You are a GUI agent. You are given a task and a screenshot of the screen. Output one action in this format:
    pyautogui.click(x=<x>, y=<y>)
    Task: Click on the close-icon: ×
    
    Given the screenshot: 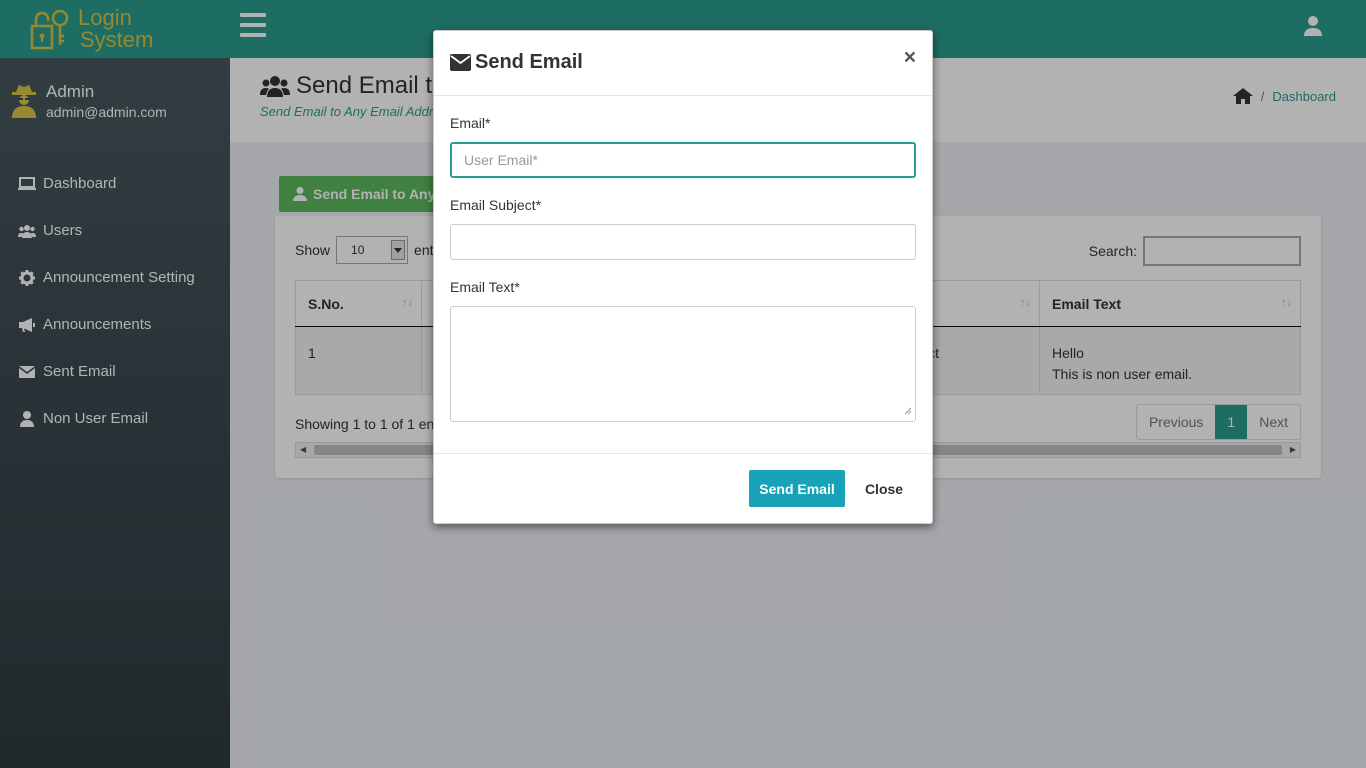 What is the action you would take?
    pyautogui.click(x=910, y=57)
    